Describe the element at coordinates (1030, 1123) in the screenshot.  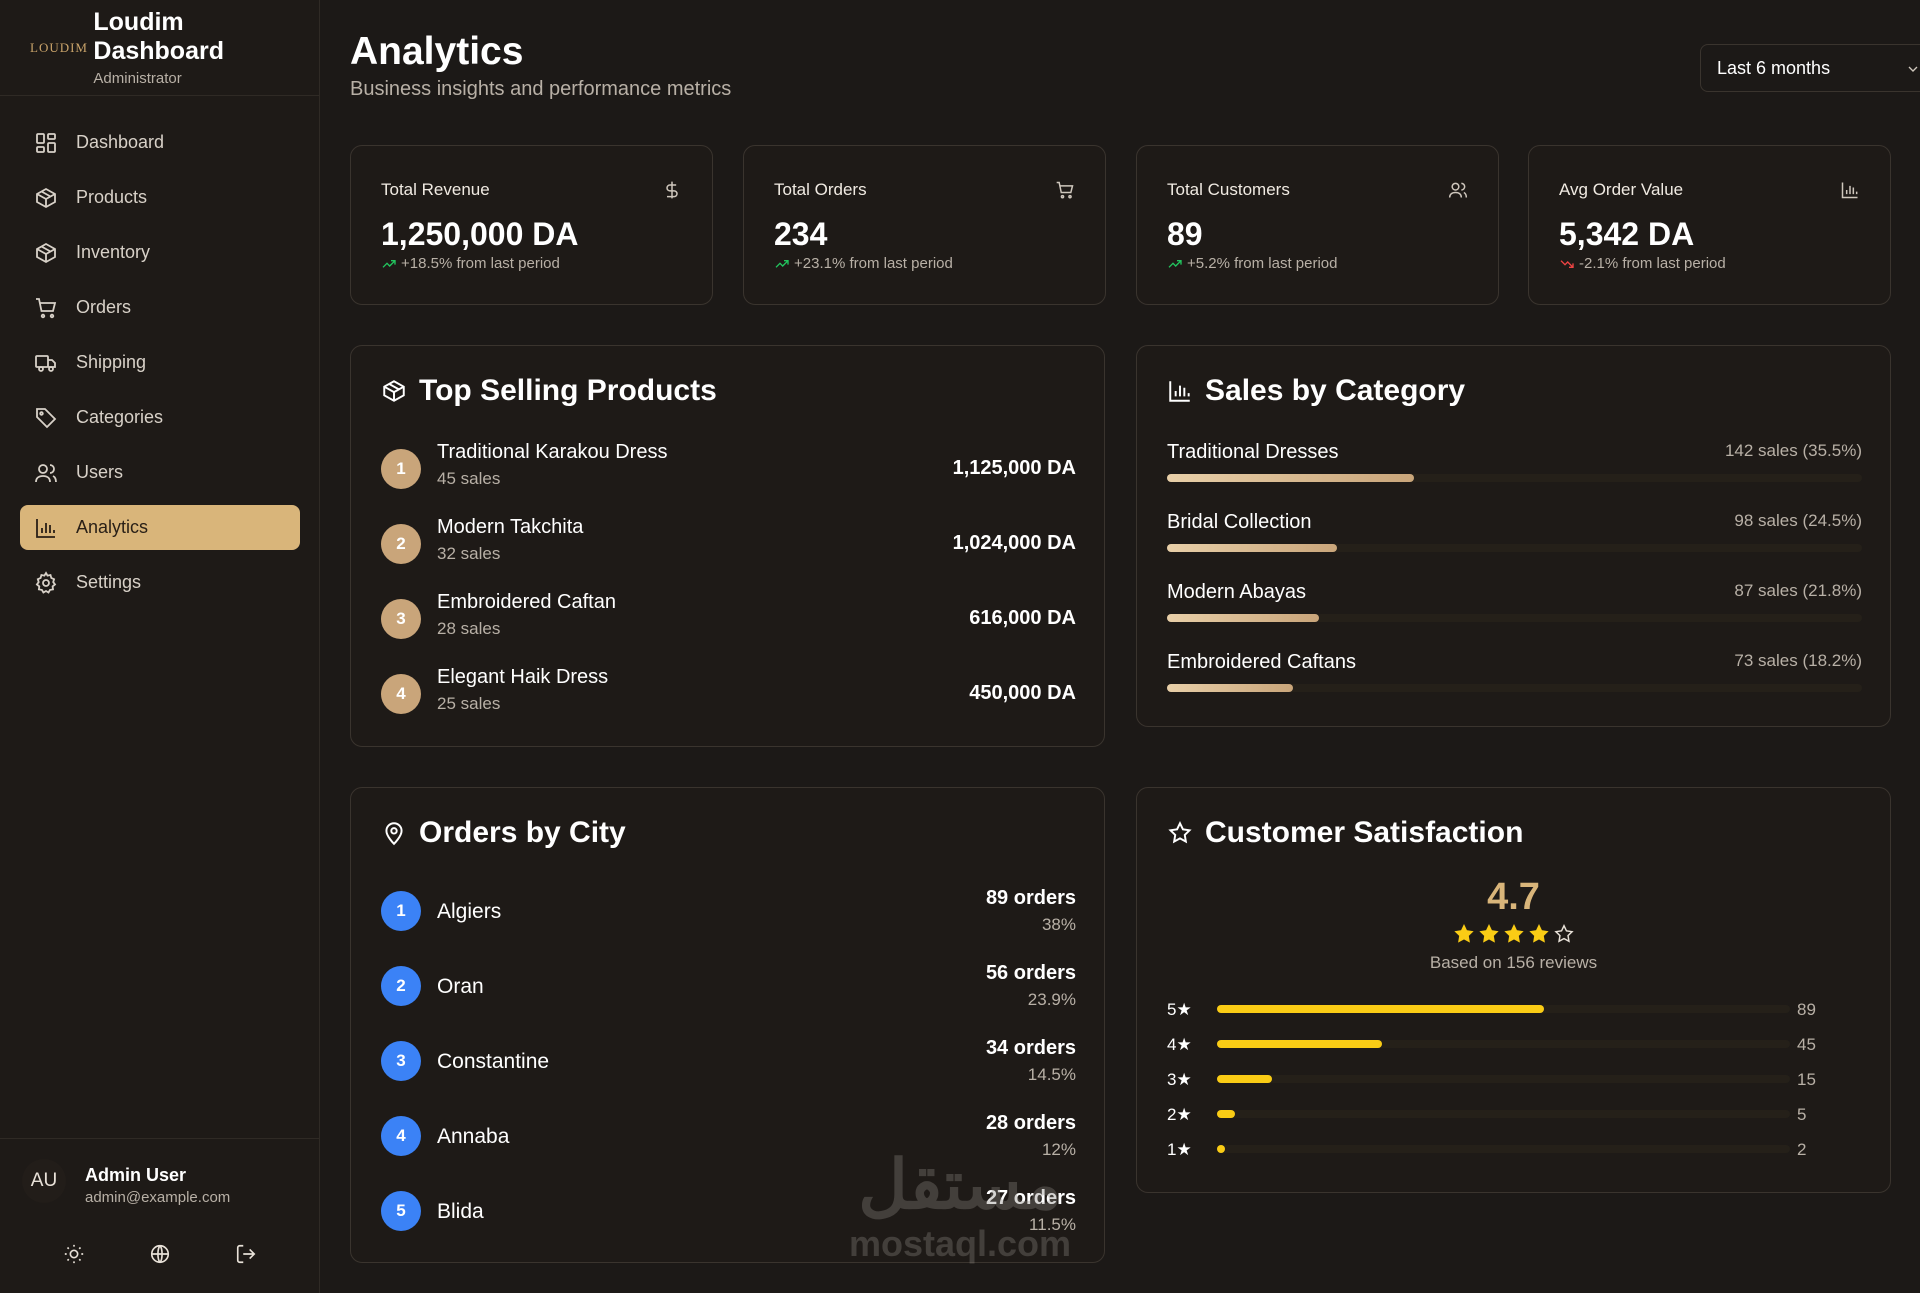
I see `city-orders: 28 orders` at that location.